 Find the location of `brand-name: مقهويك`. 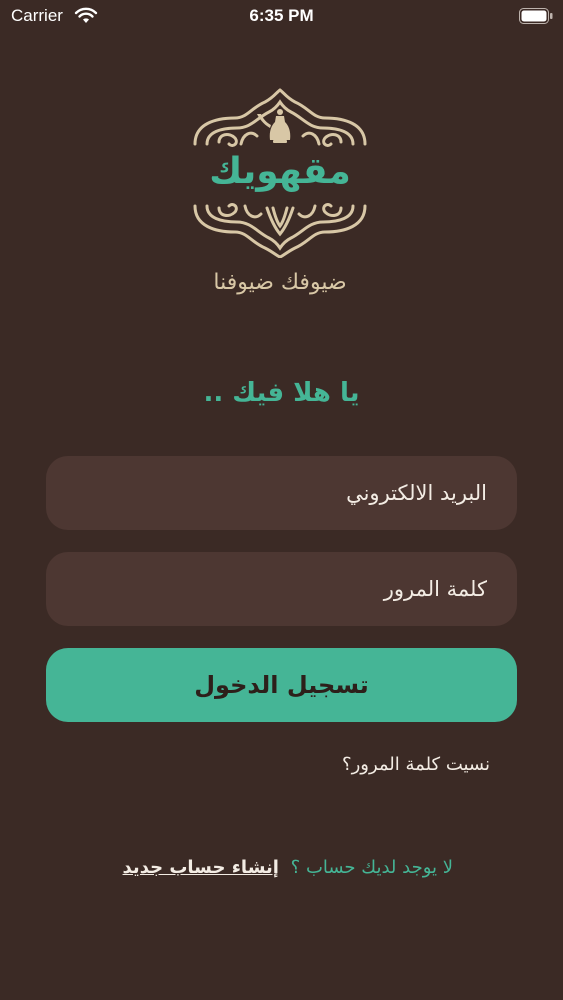

brand-name: مقهويك is located at coordinates (280, 171).